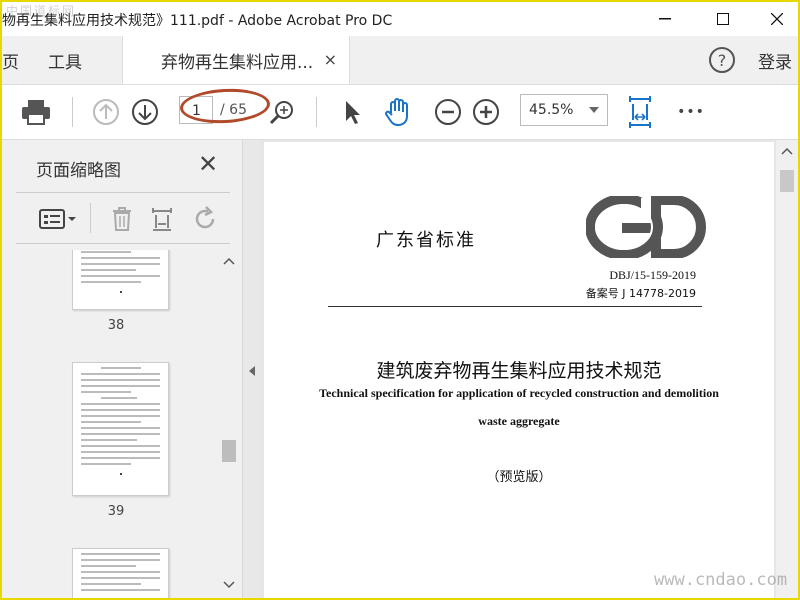 This screenshot has height=600, width=800. Describe the element at coordinates (426, 240) in the screenshot. I see `standard-label: 广东省标准` at that location.